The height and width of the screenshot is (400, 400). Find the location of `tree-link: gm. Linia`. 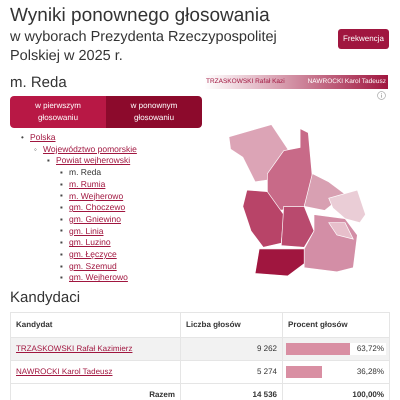

tree-link: gm. Linia is located at coordinates (86, 232).